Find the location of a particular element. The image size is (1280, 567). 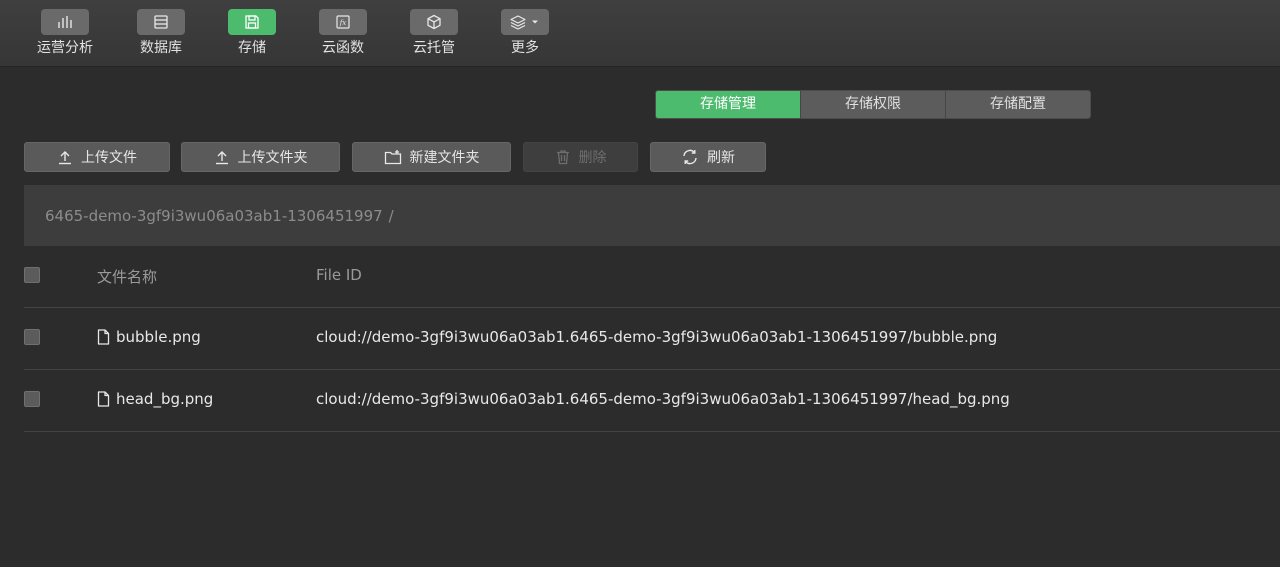

svg-text: fx is located at coordinates (343, 23).